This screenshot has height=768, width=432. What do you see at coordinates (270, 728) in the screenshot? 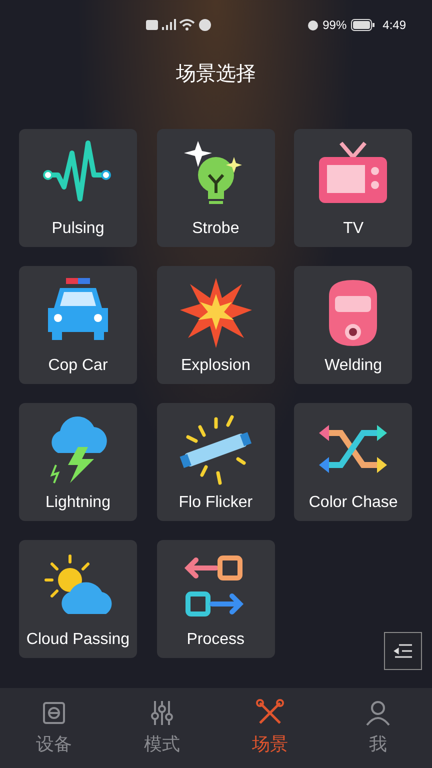
I see `nav-tab: 场景` at bounding box center [270, 728].